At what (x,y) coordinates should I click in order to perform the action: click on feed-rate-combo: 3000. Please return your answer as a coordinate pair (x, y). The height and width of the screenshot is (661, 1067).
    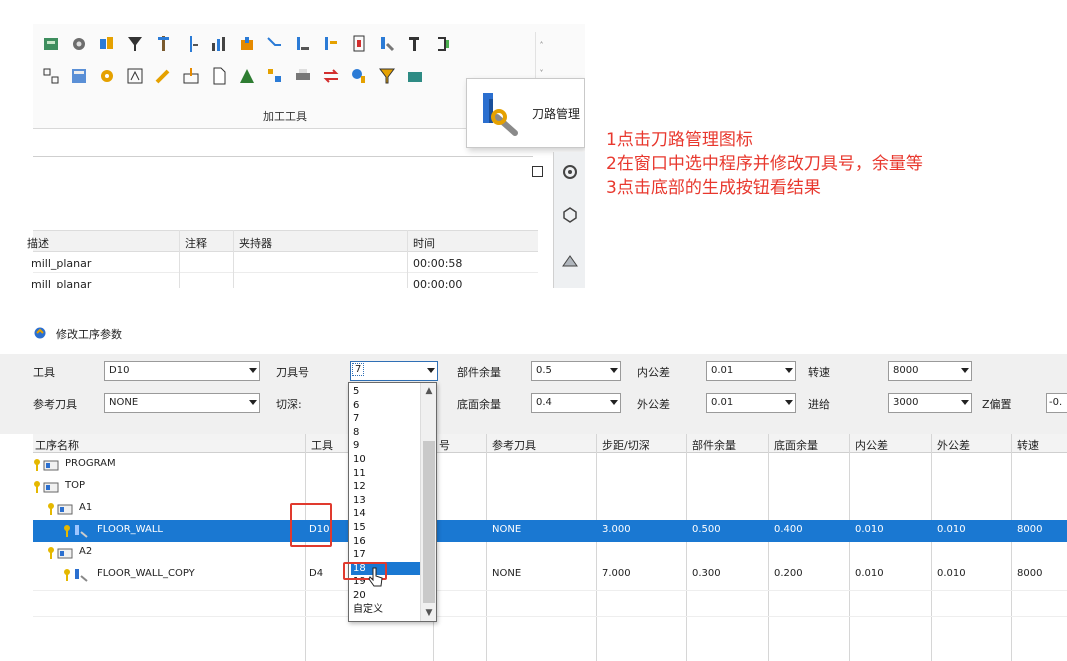
    Looking at the image, I should click on (930, 403).